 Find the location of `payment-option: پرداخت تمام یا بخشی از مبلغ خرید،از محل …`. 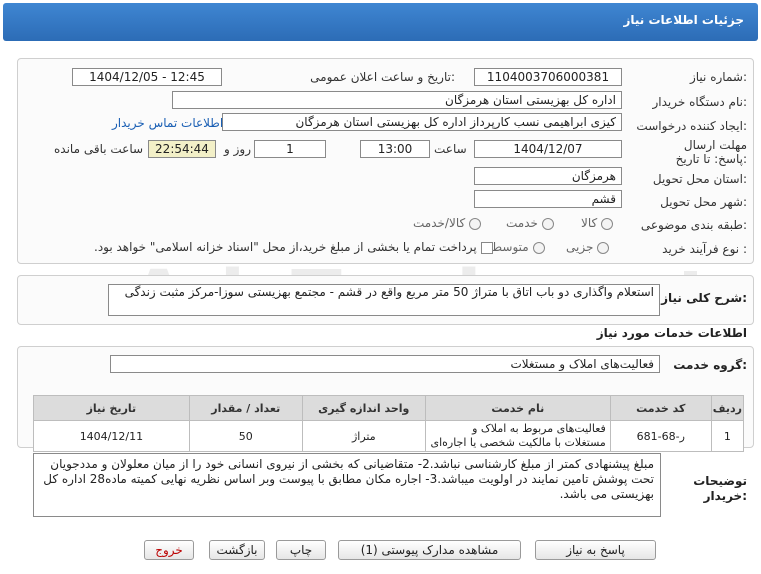

payment-option: پرداخت تمام یا بخشی از مبلغ خرید،از محل … is located at coordinates (293, 247).